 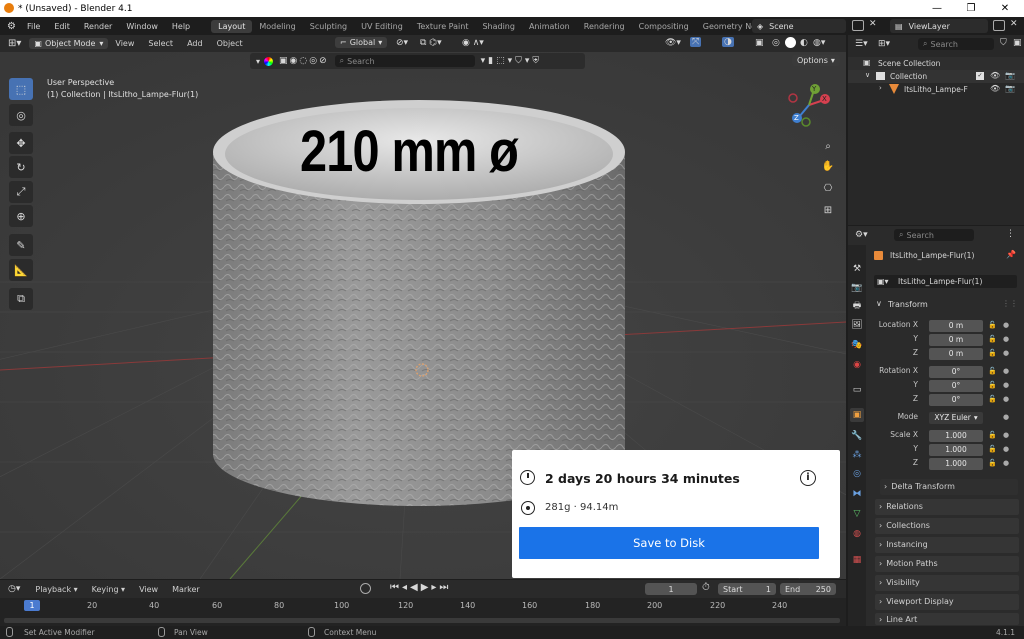 I want to click on select-box-tool: ⬚, so click(x=21, y=89).